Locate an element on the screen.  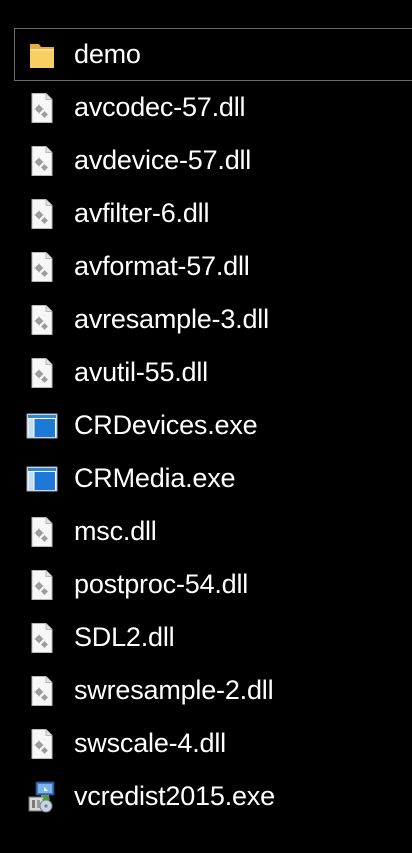
file-item: SDL2.dll is located at coordinates (213, 637).